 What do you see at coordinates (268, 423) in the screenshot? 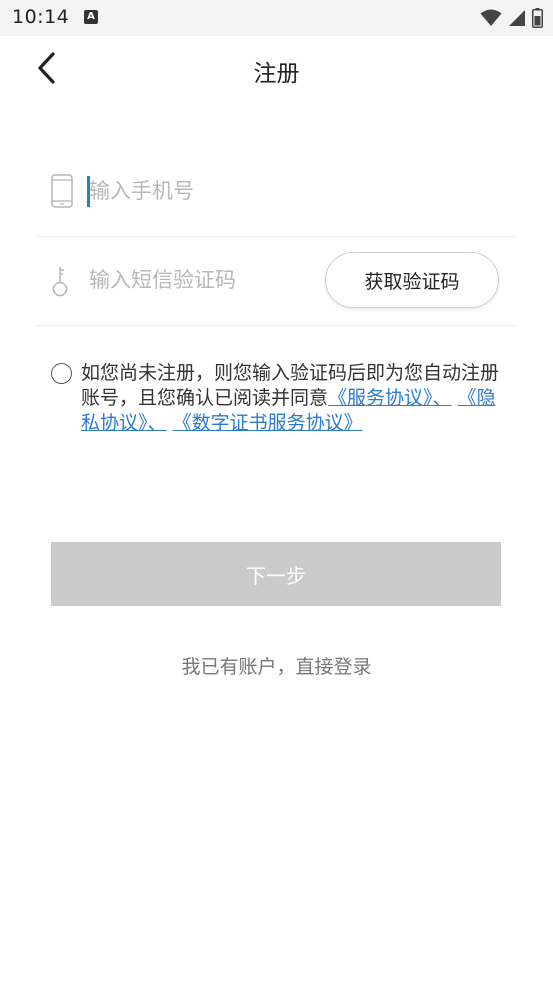
I see `digital-certificate-agreement-link: 《数字证书服务协议》` at bounding box center [268, 423].